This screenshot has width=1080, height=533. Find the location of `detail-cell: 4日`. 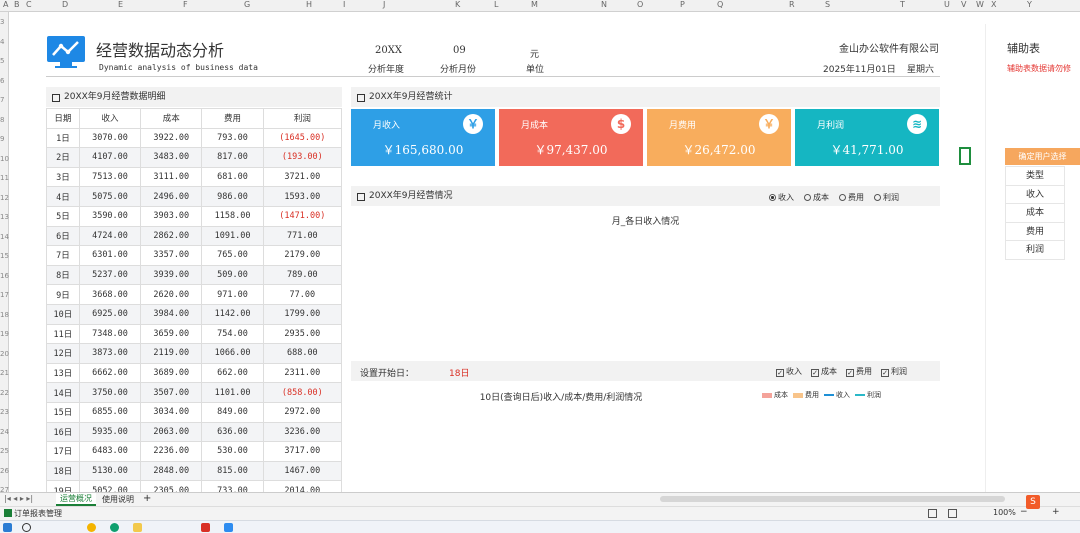

detail-cell: 4日 is located at coordinates (63, 196).